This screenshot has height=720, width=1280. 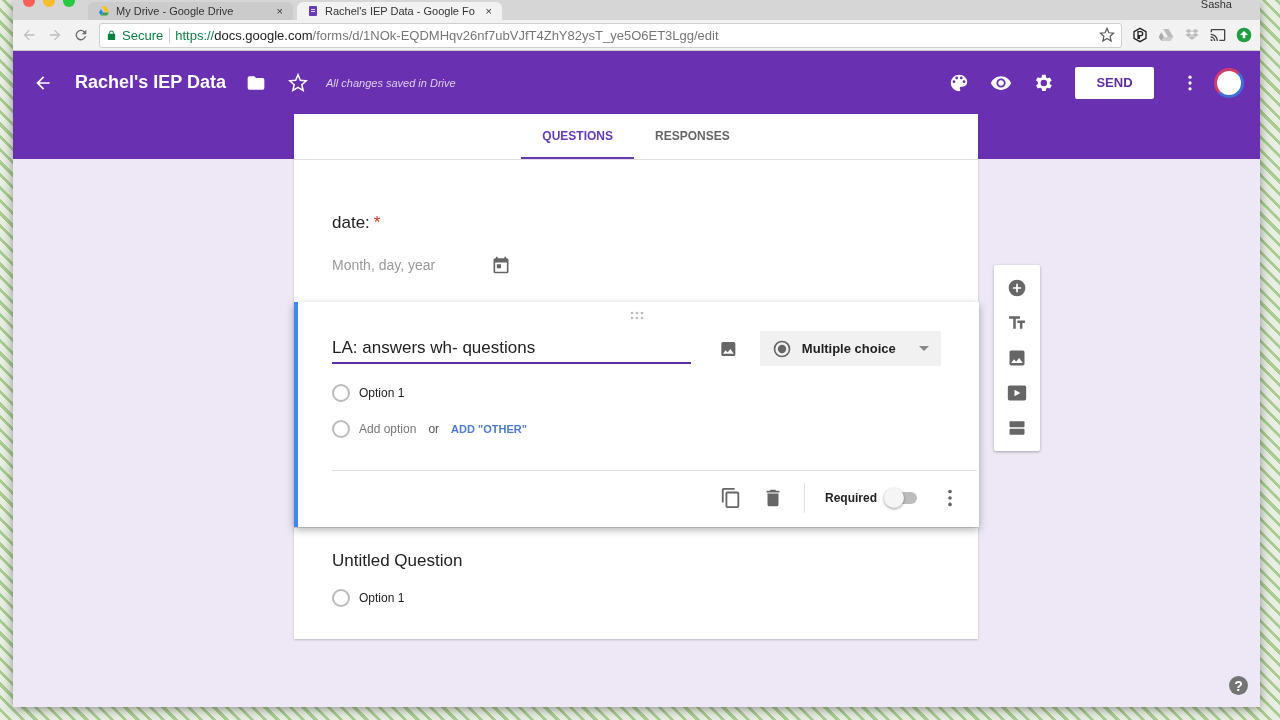 What do you see at coordinates (1140, 35) in the screenshot?
I see `hexagon-extension-icon` at bounding box center [1140, 35].